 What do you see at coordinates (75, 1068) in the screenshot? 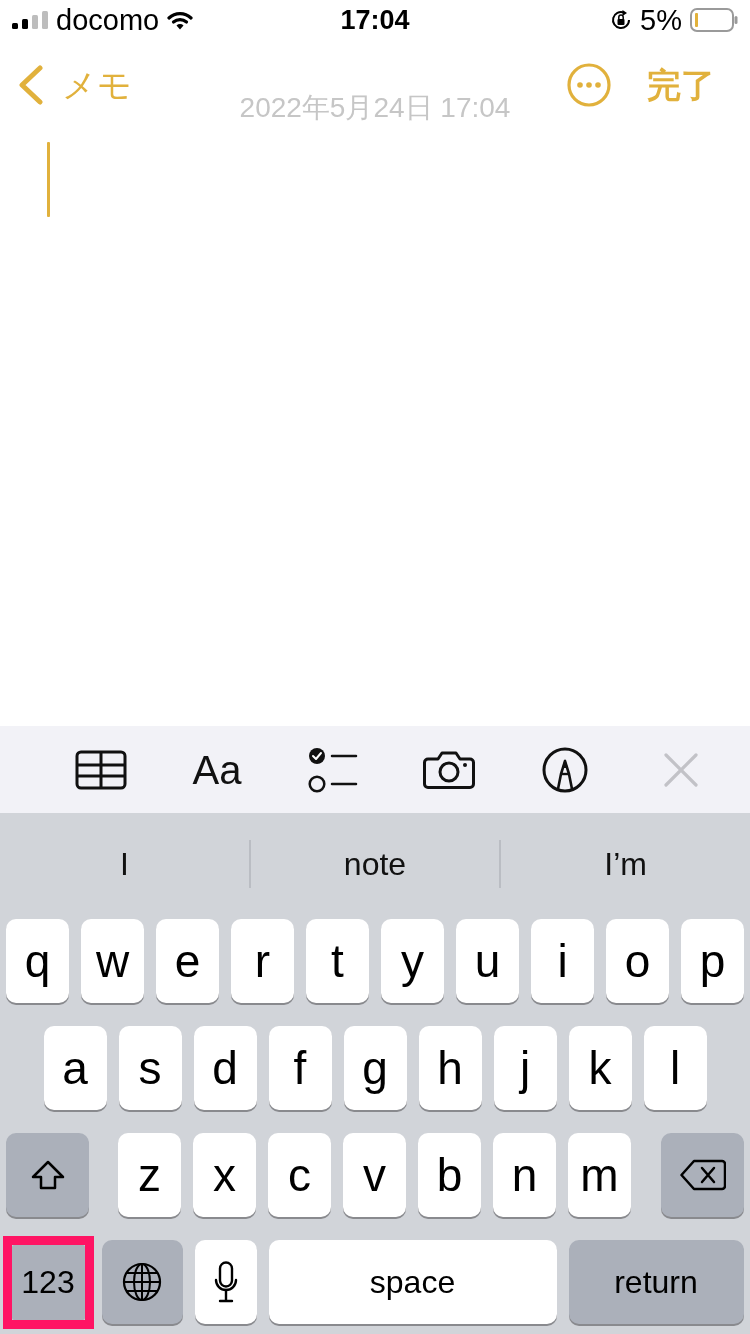
I see `letter-key: a` at bounding box center [75, 1068].